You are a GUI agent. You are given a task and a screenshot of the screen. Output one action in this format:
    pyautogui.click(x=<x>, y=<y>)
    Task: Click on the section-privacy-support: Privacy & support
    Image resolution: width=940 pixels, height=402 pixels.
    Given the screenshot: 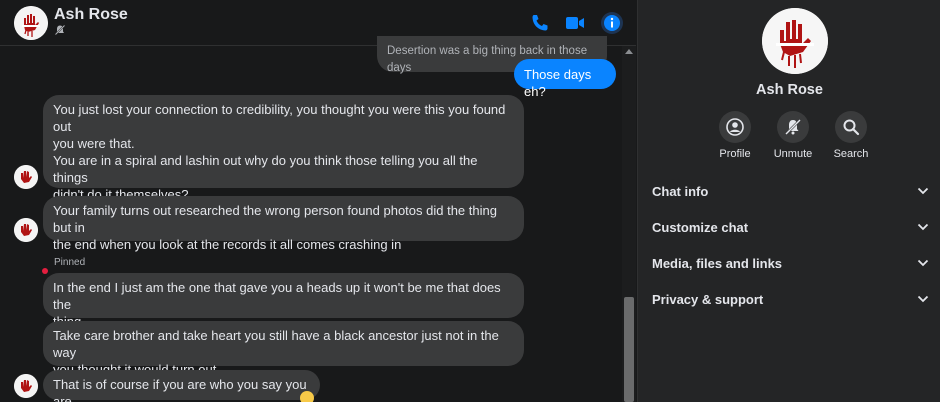 What is the action you would take?
    pyautogui.click(x=789, y=299)
    